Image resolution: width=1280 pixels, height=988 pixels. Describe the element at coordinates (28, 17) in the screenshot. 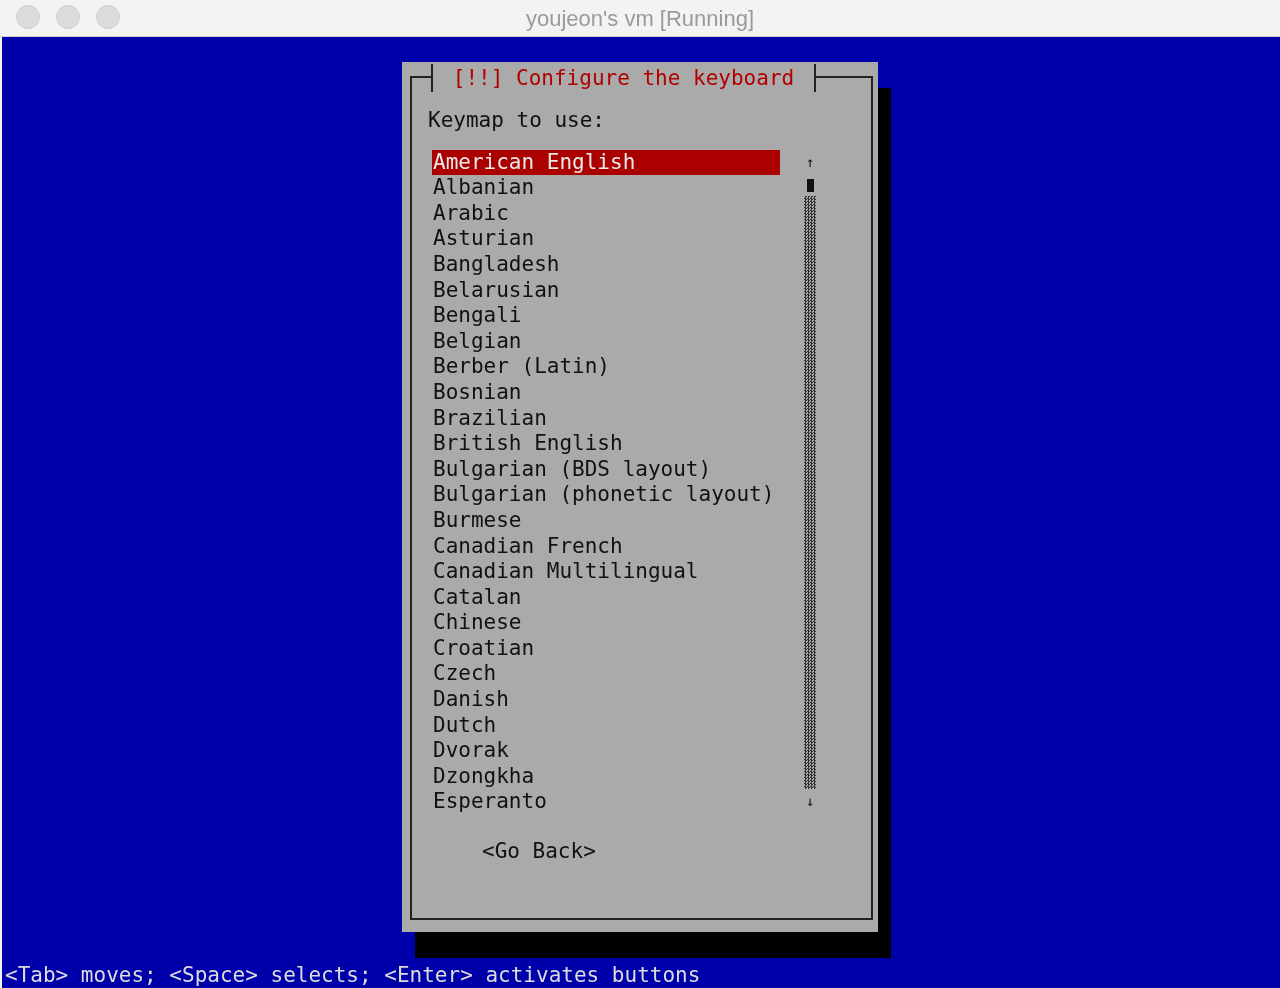

I see `close-window-button` at that location.